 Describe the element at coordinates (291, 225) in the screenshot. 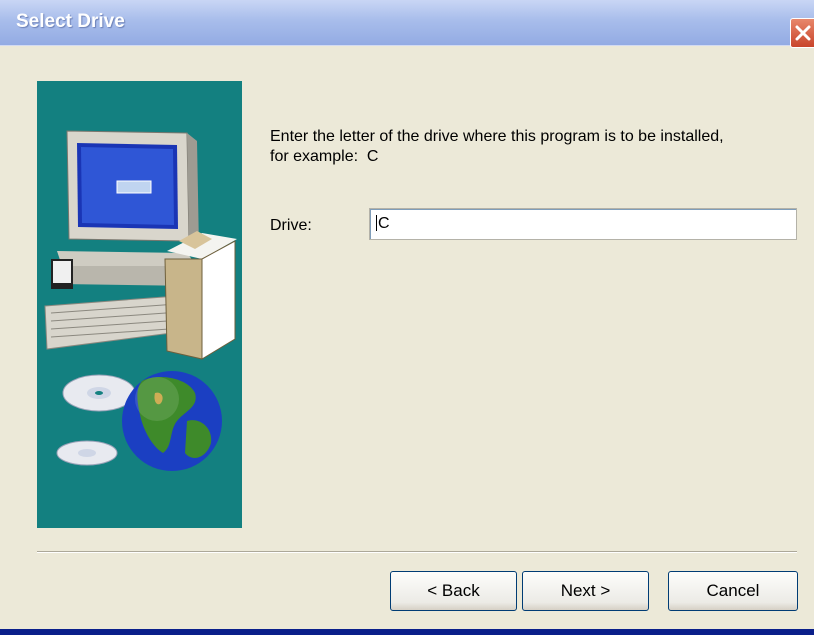

I see `drive-label: Drive:` at that location.